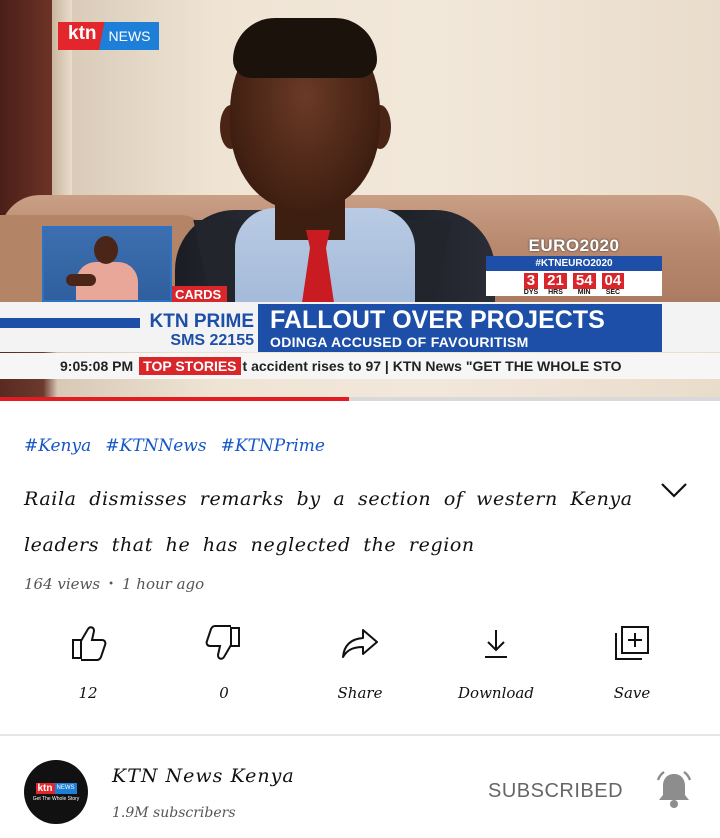 The height and width of the screenshot is (838, 720). Describe the element at coordinates (496, 693) in the screenshot. I see `download-label: Download` at that location.